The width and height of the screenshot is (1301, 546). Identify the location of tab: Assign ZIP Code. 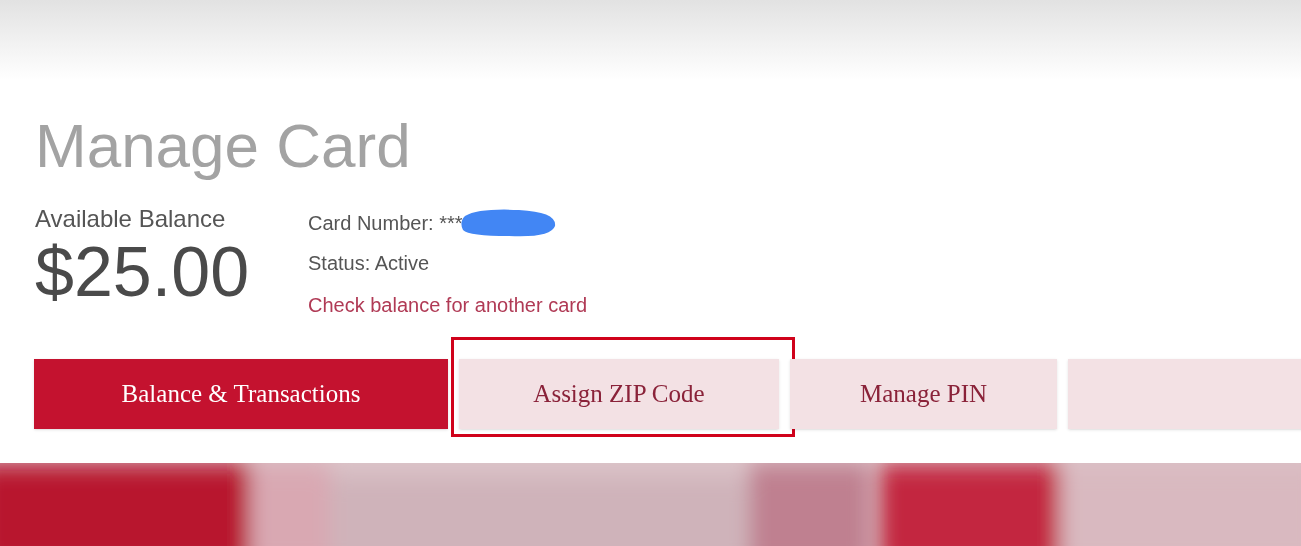
(619, 394).